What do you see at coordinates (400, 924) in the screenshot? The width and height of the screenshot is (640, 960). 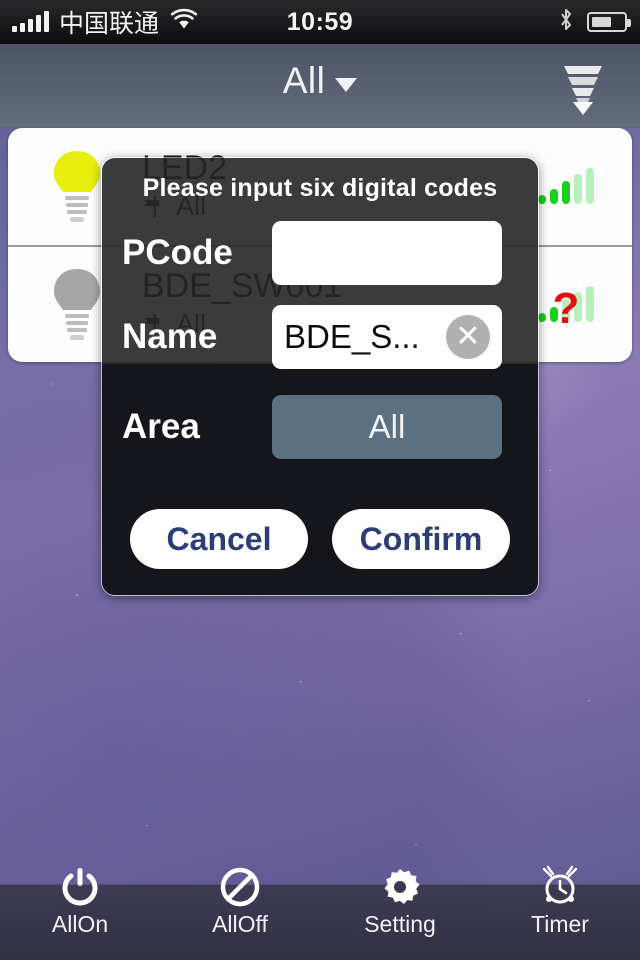 I see `tab-setting-label: Setting` at bounding box center [400, 924].